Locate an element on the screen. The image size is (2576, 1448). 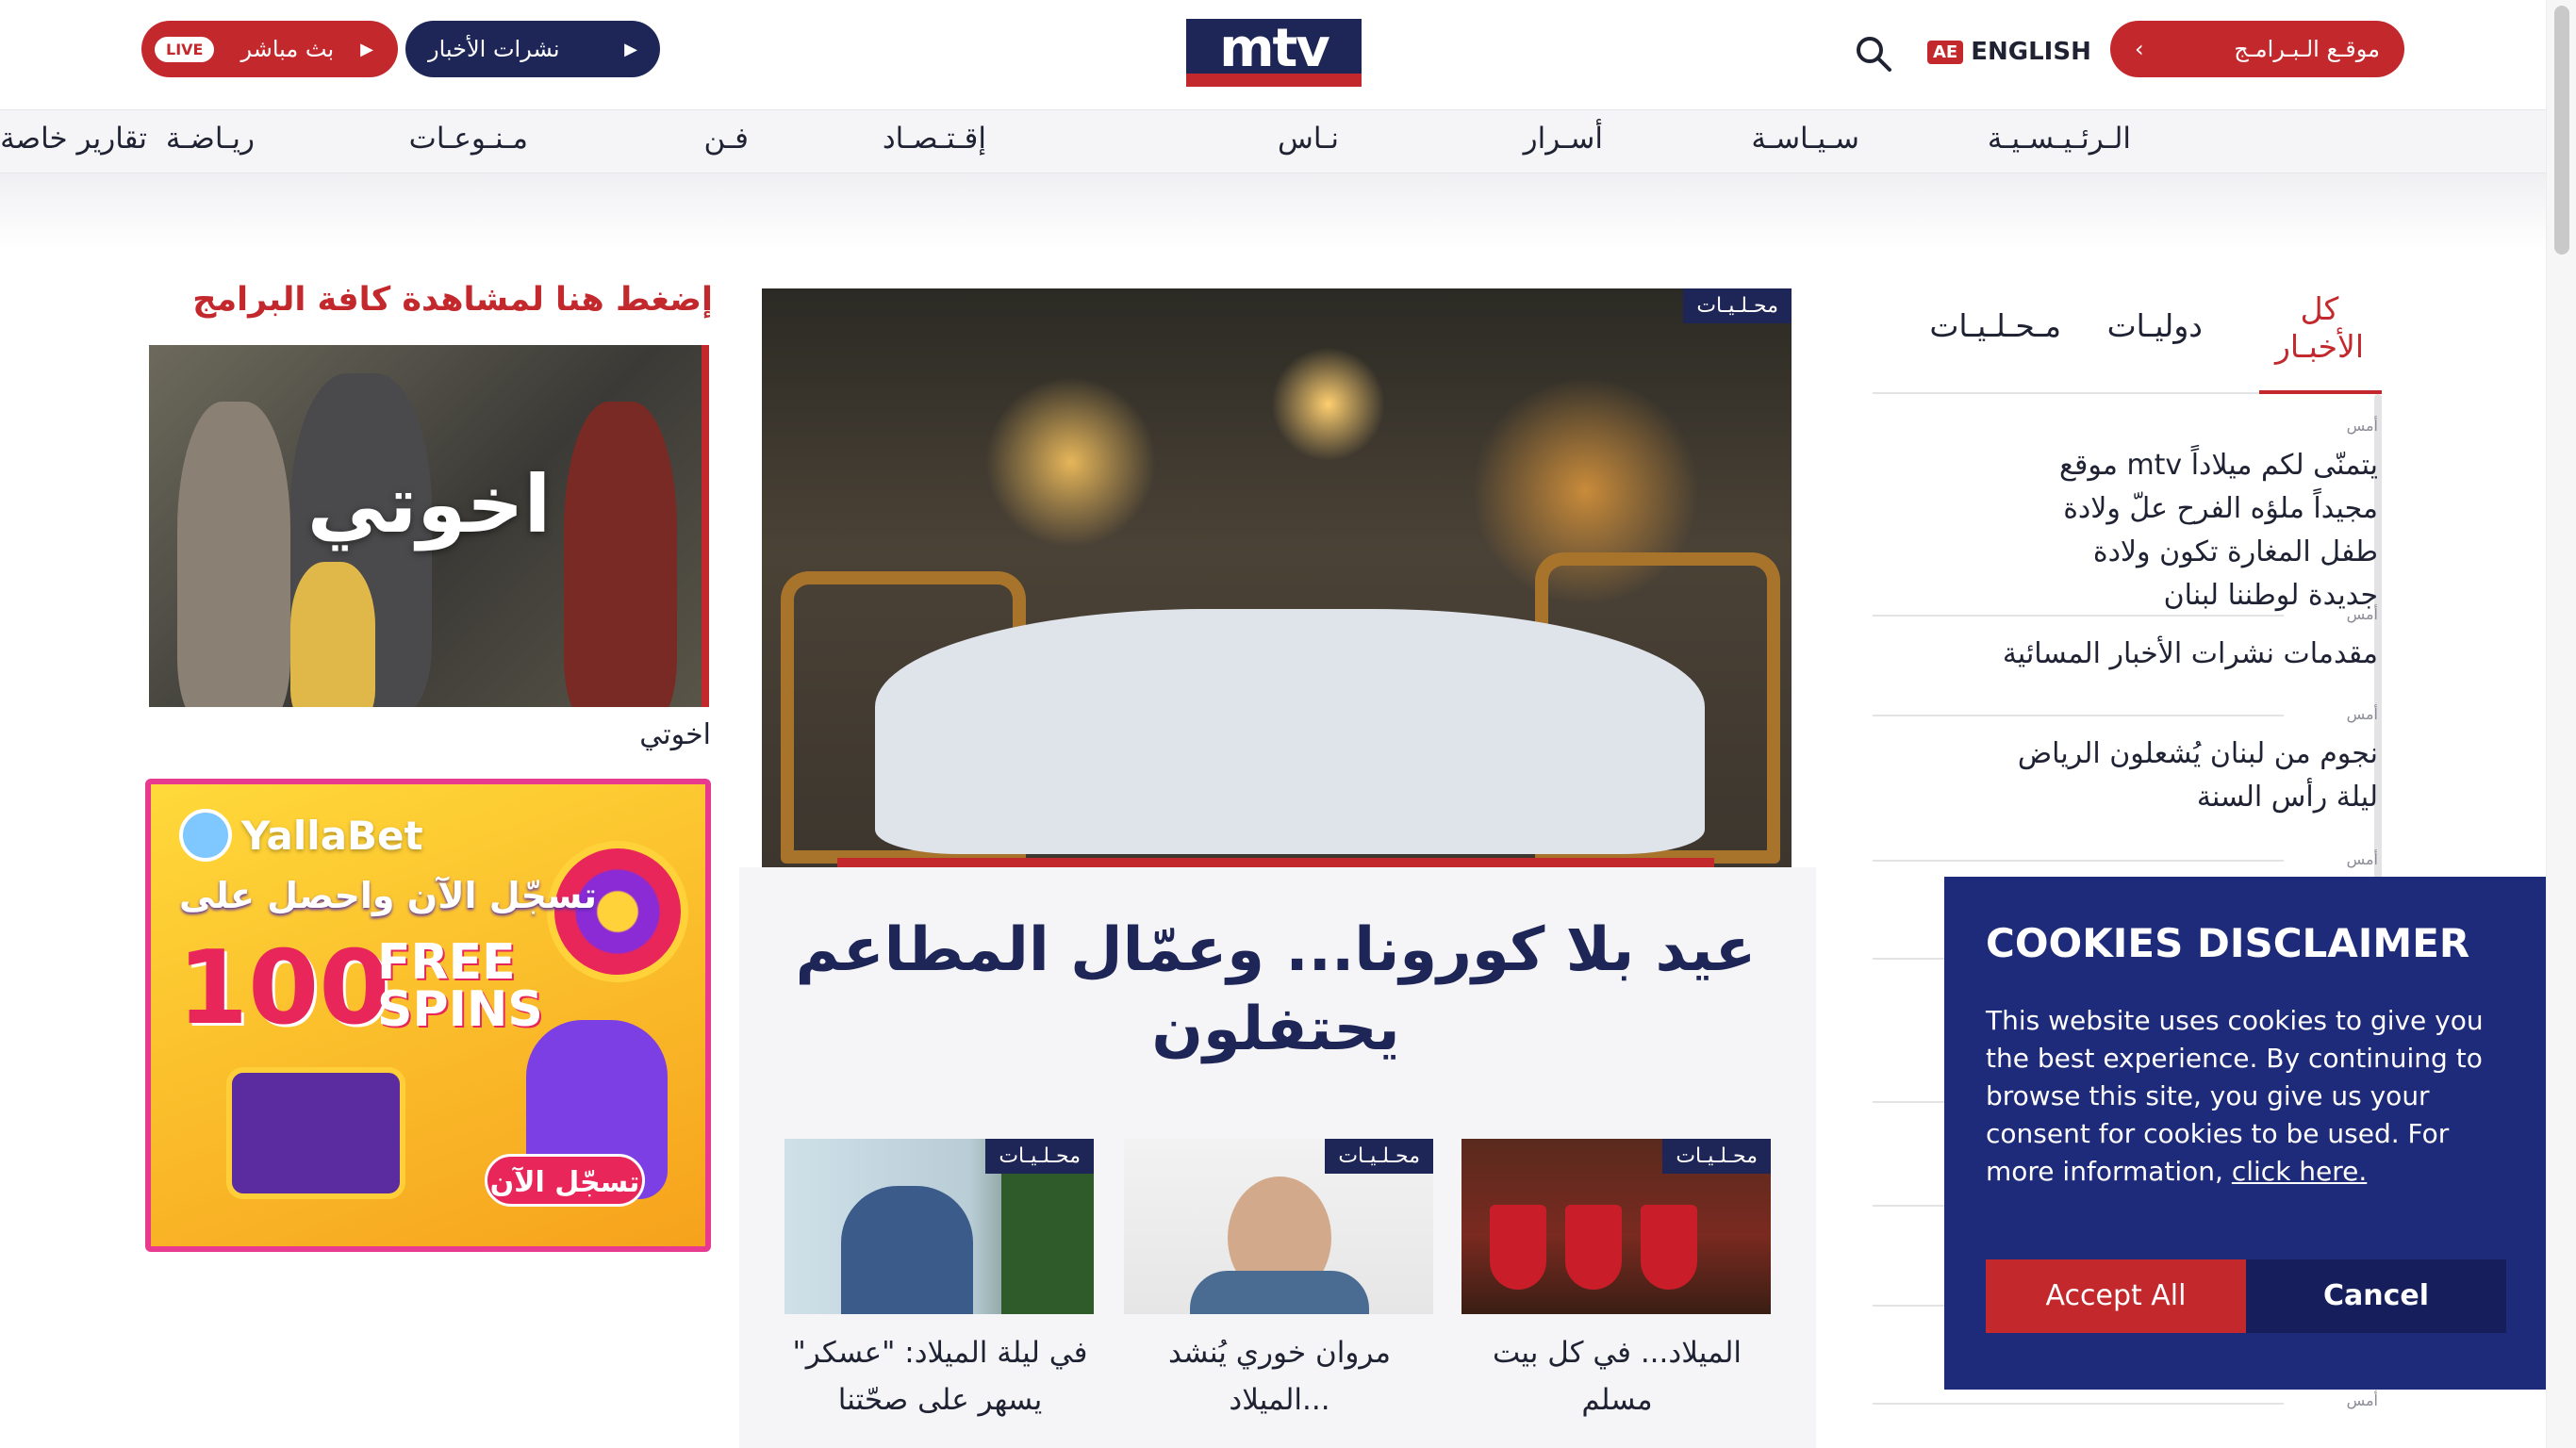
language-switch: AE ENGLISH is located at coordinates (2009, 52).